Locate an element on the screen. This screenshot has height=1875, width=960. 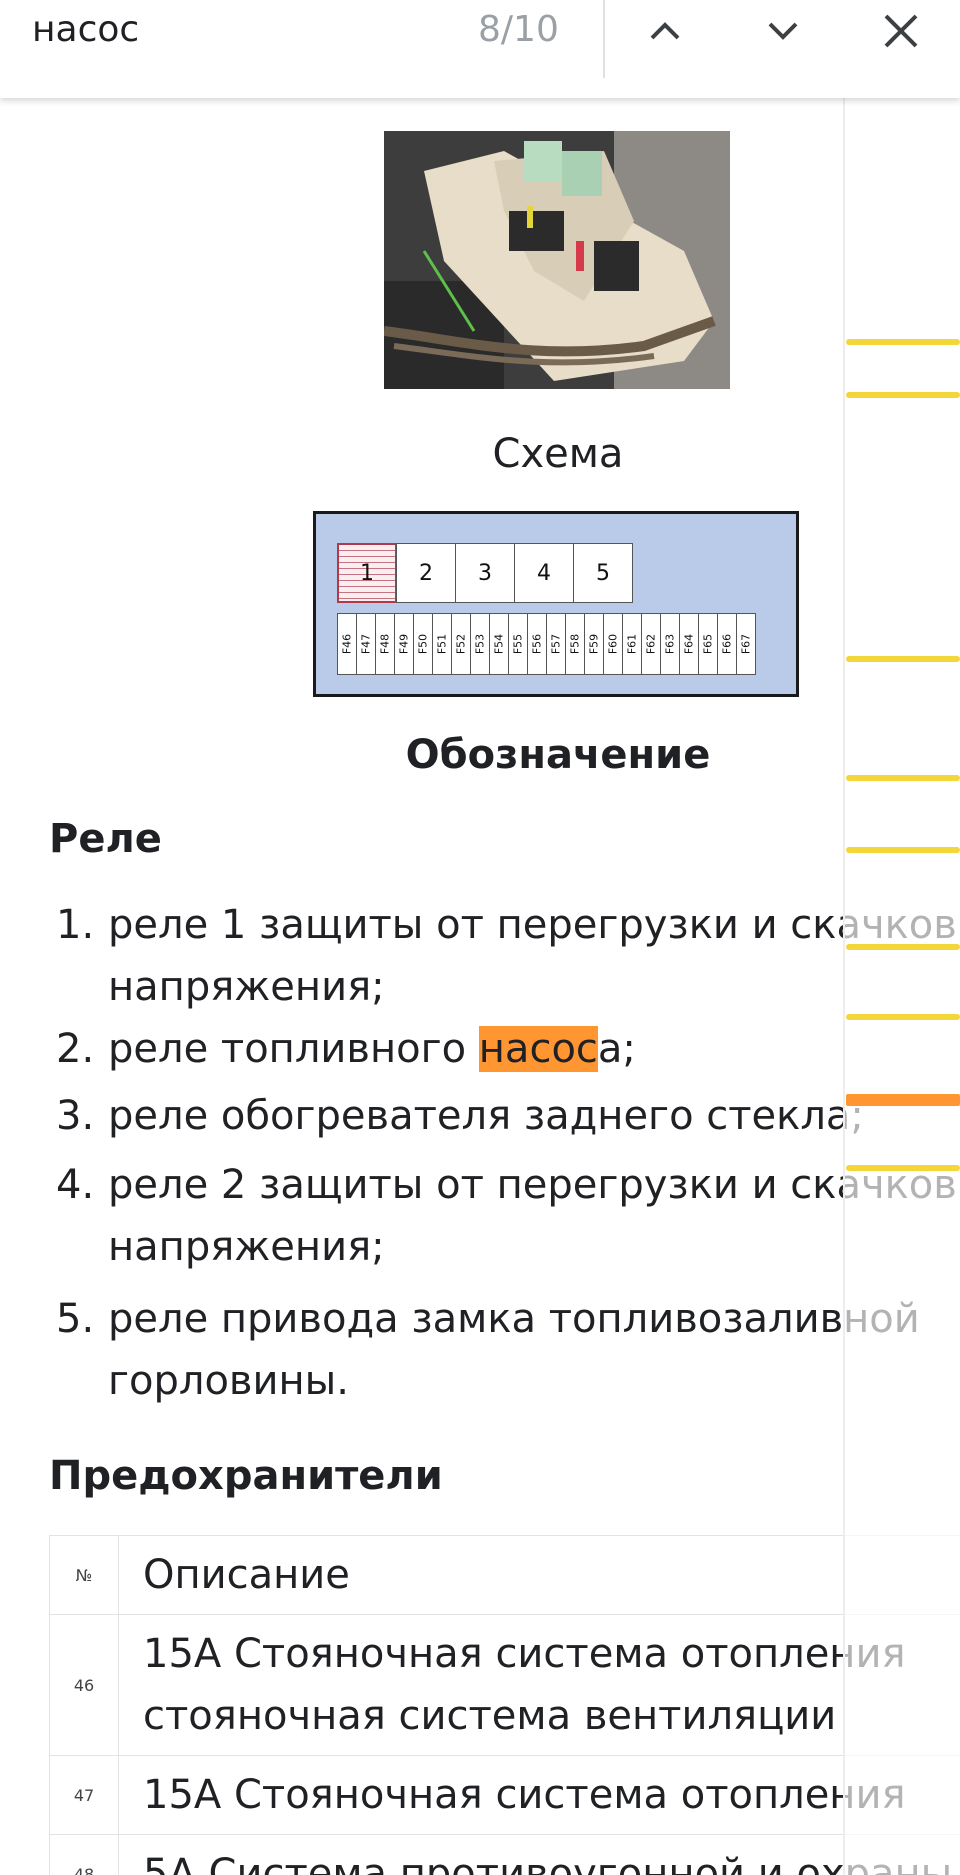
current-search-match: насос is located at coordinates (538, 1049).